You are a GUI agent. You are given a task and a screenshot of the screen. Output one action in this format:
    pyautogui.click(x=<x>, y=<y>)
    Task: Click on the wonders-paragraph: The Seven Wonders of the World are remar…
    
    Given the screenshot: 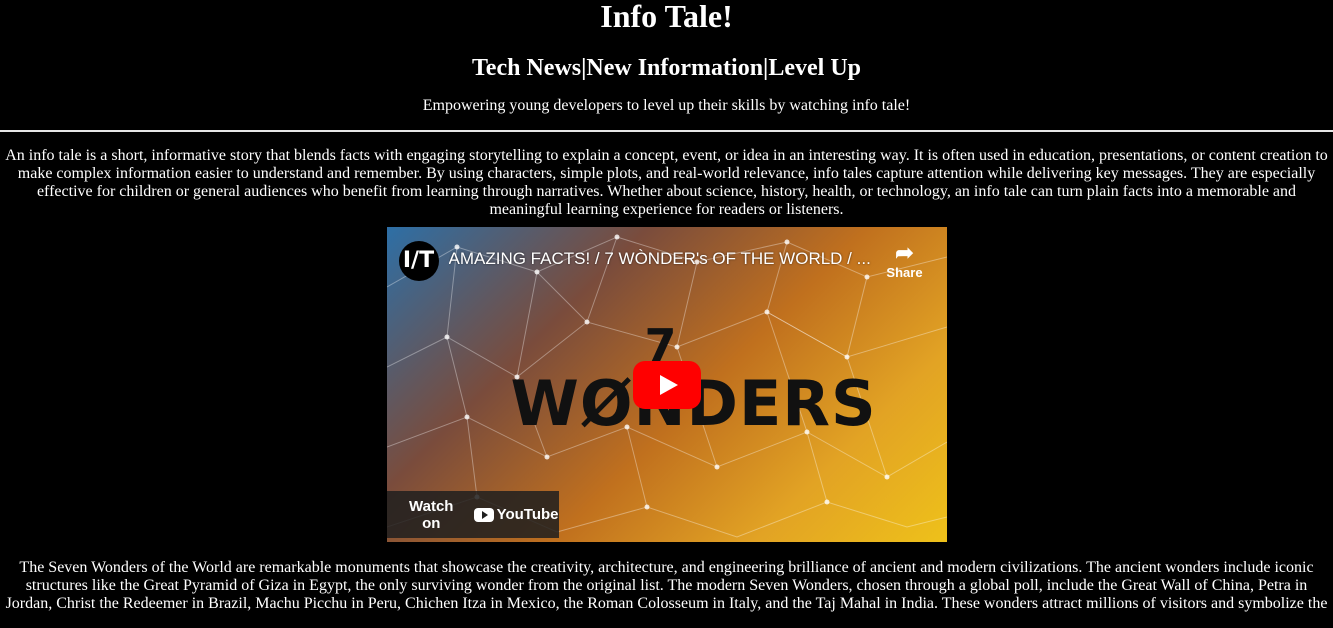 What is the action you would take?
    pyautogui.click(x=666, y=585)
    